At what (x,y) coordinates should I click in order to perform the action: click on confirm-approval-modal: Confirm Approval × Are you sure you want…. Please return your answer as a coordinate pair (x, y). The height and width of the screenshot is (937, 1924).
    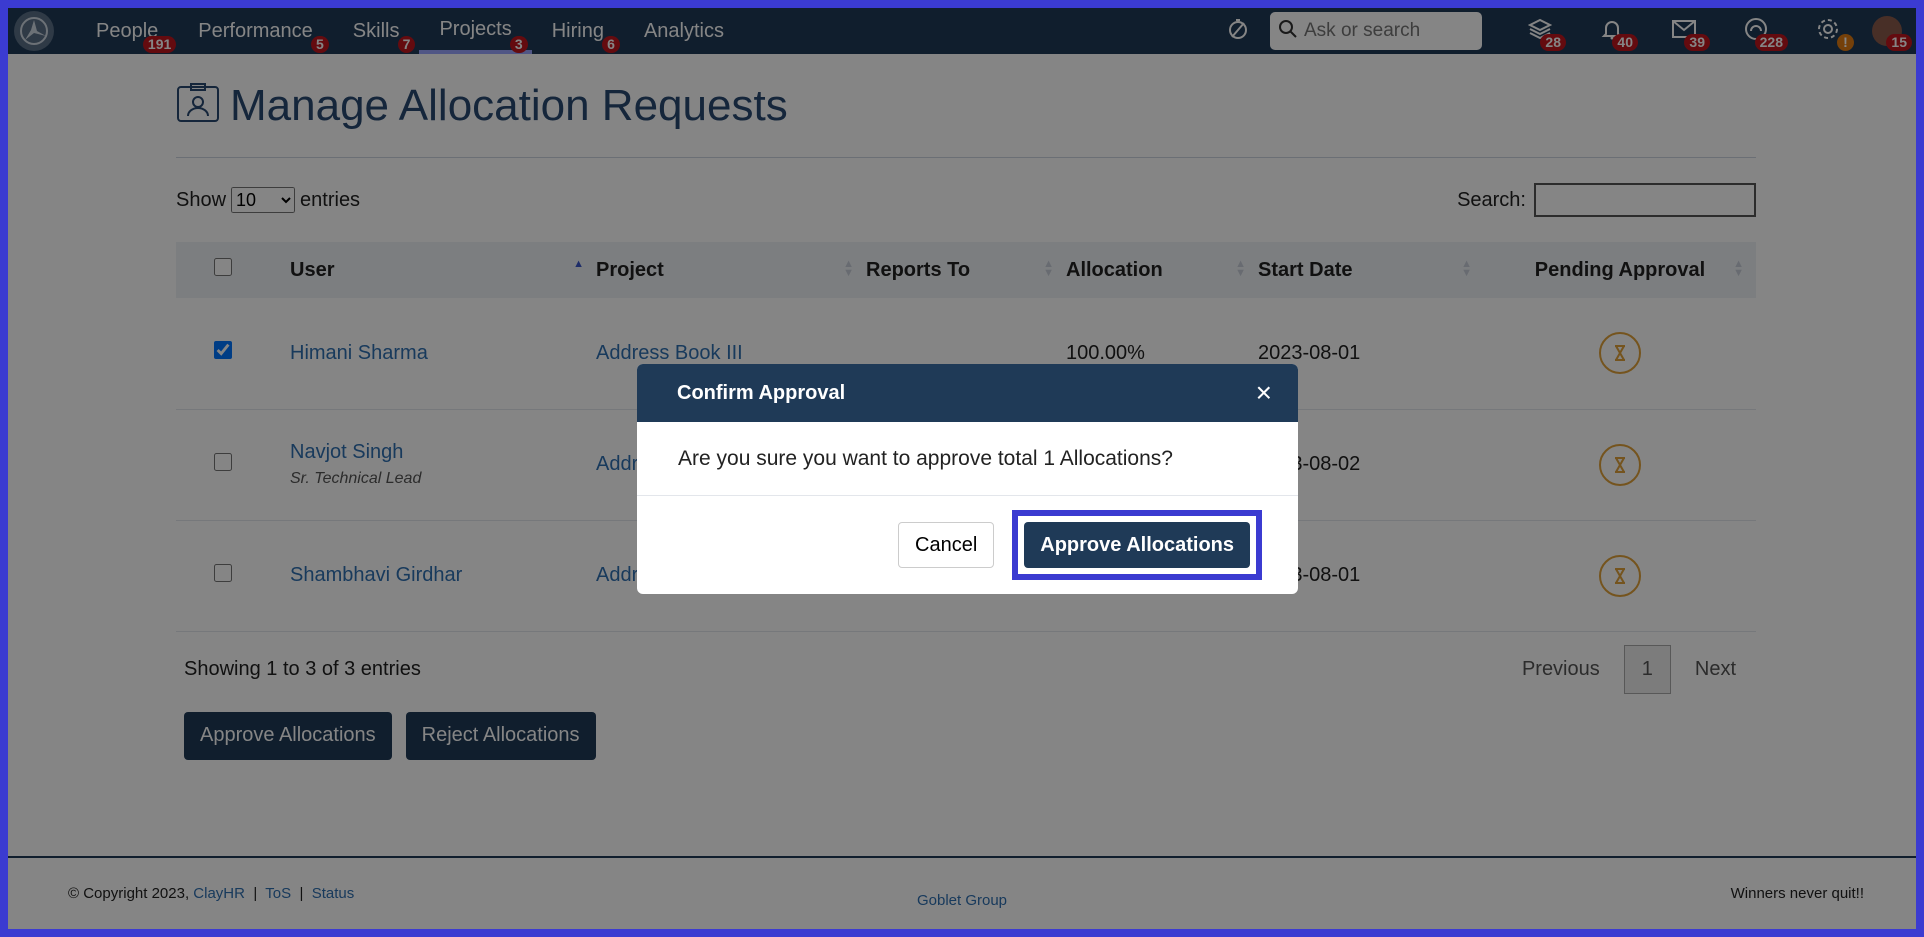
    Looking at the image, I should click on (967, 479).